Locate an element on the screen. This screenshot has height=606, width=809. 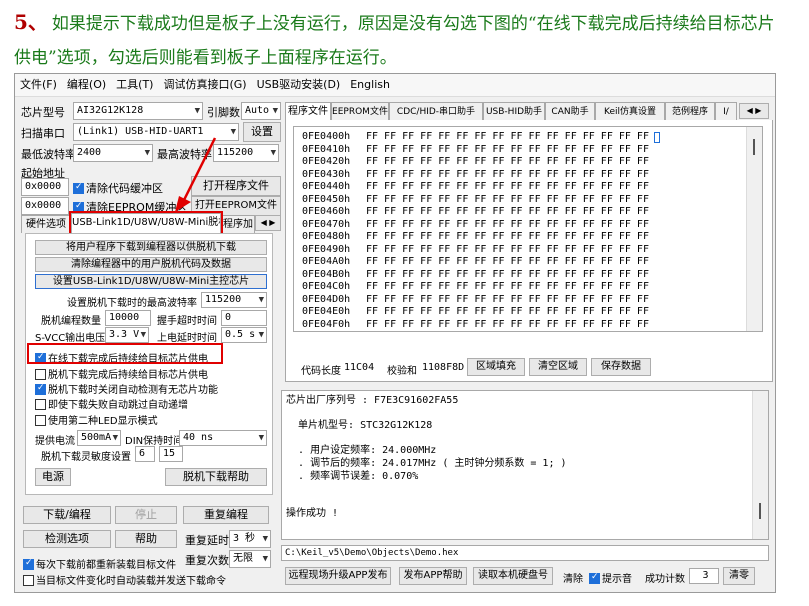
save-data-button: 保存数据 is located at coordinates (621, 367).